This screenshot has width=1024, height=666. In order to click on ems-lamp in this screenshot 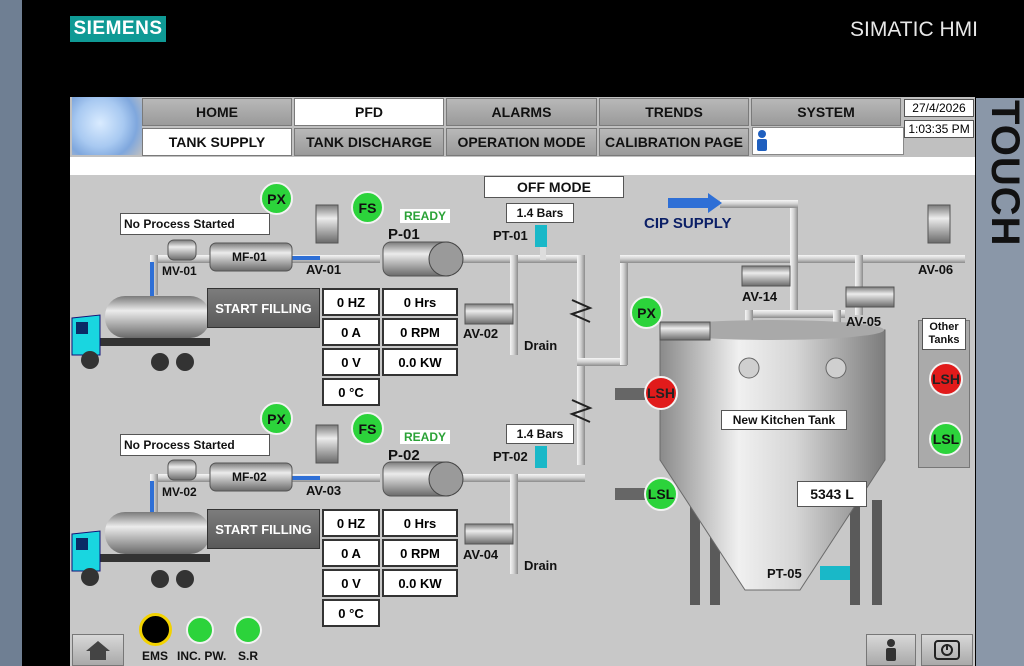, I will do `click(155, 629)`.